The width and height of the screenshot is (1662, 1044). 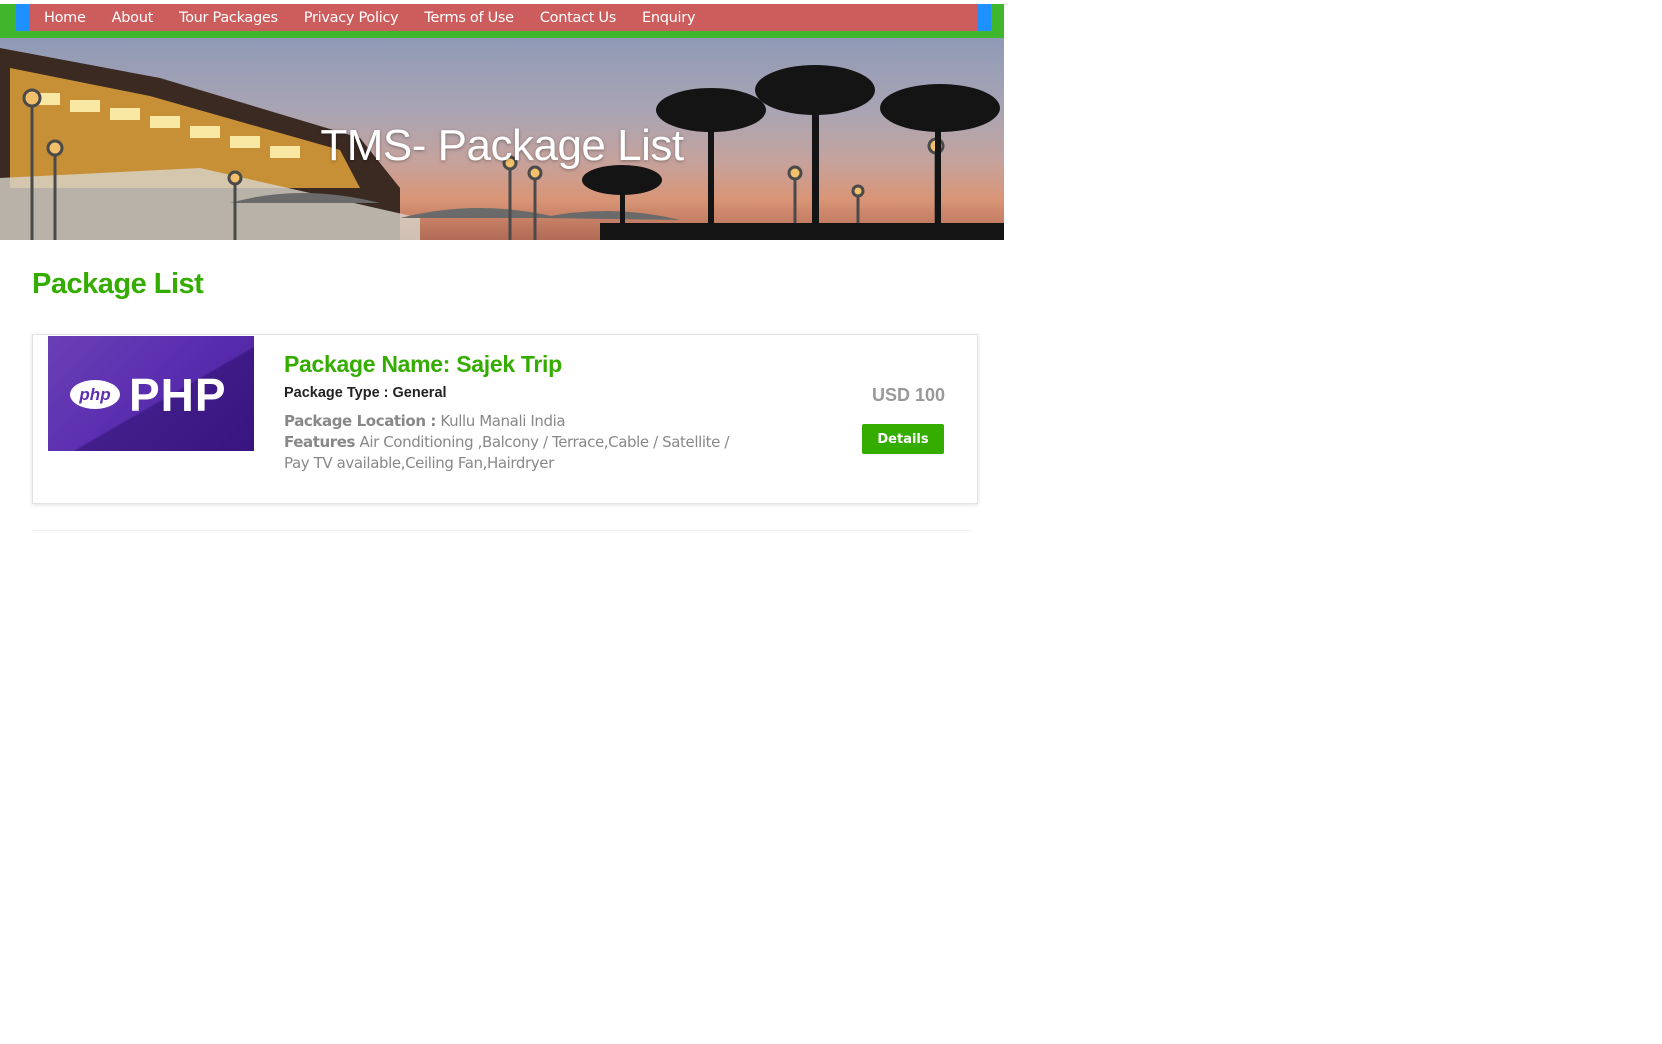 What do you see at coordinates (65, 18) in the screenshot?
I see `nav-home-link: Home` at bounding box center [65, 18].